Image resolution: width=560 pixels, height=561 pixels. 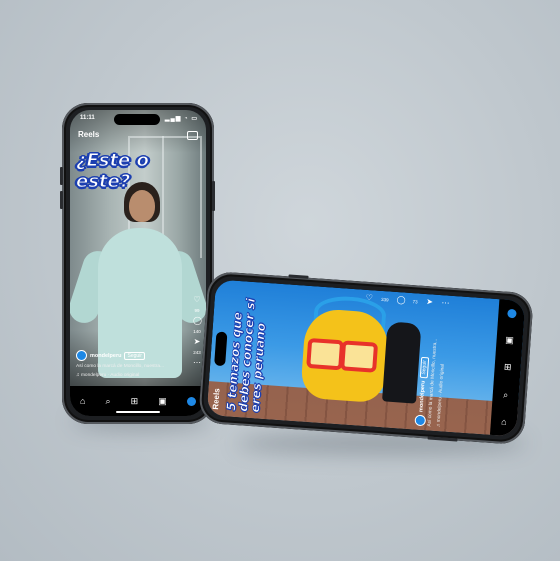 I want to click on reels-icon-2: ▣, so click(x=509, y=340).